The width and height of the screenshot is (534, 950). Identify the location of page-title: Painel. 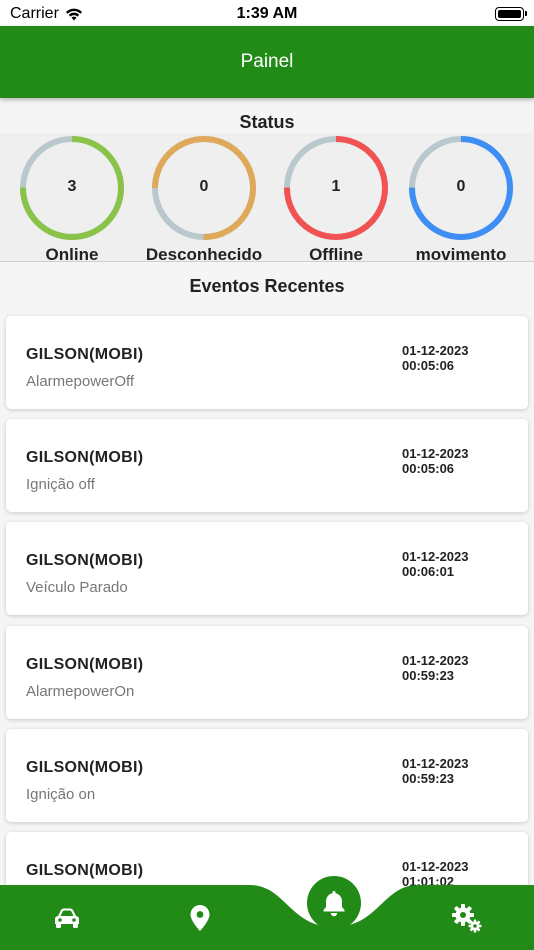
(267, 61).